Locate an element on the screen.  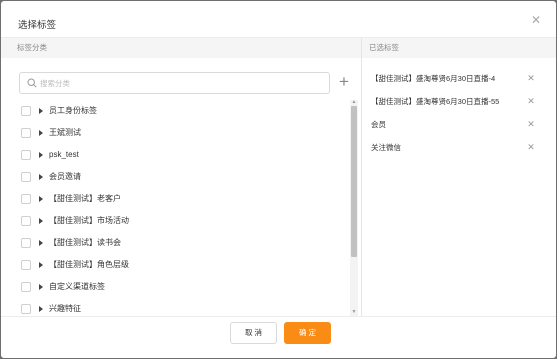
scroll-down-icon: ▼ is located at coordinates (354, 312).